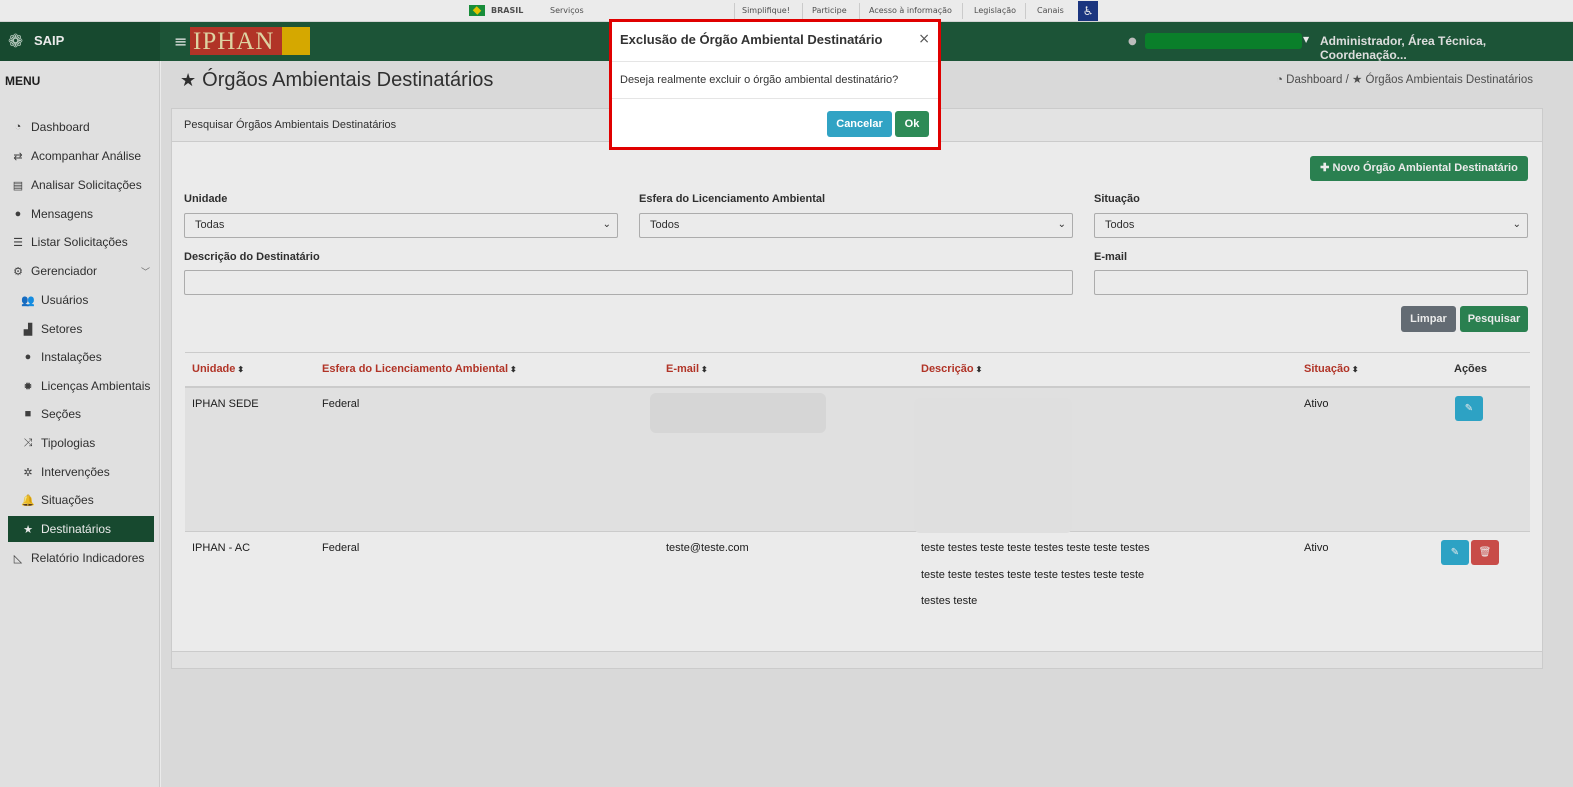 The image size is (1573, 787). What do you see at coordinates (751, 39) in the screenshot?
I see `modal-title: Exclusão de Órgão Ambiental Destinatário` at bounding box center [751, 39].